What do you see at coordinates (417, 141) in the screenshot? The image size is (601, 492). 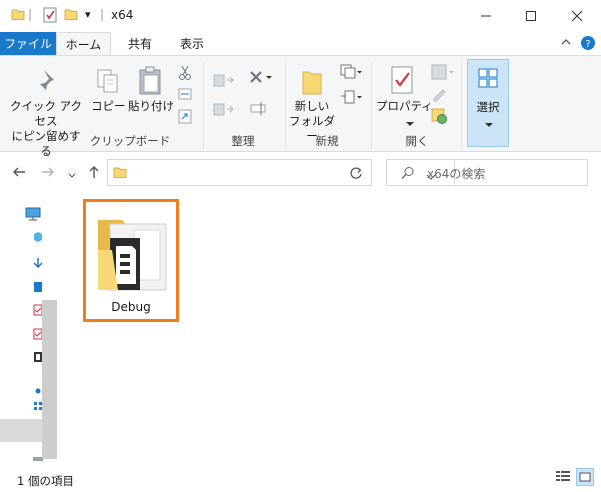 I see `group-open-label: 開く` at bounding box center [417, 141].